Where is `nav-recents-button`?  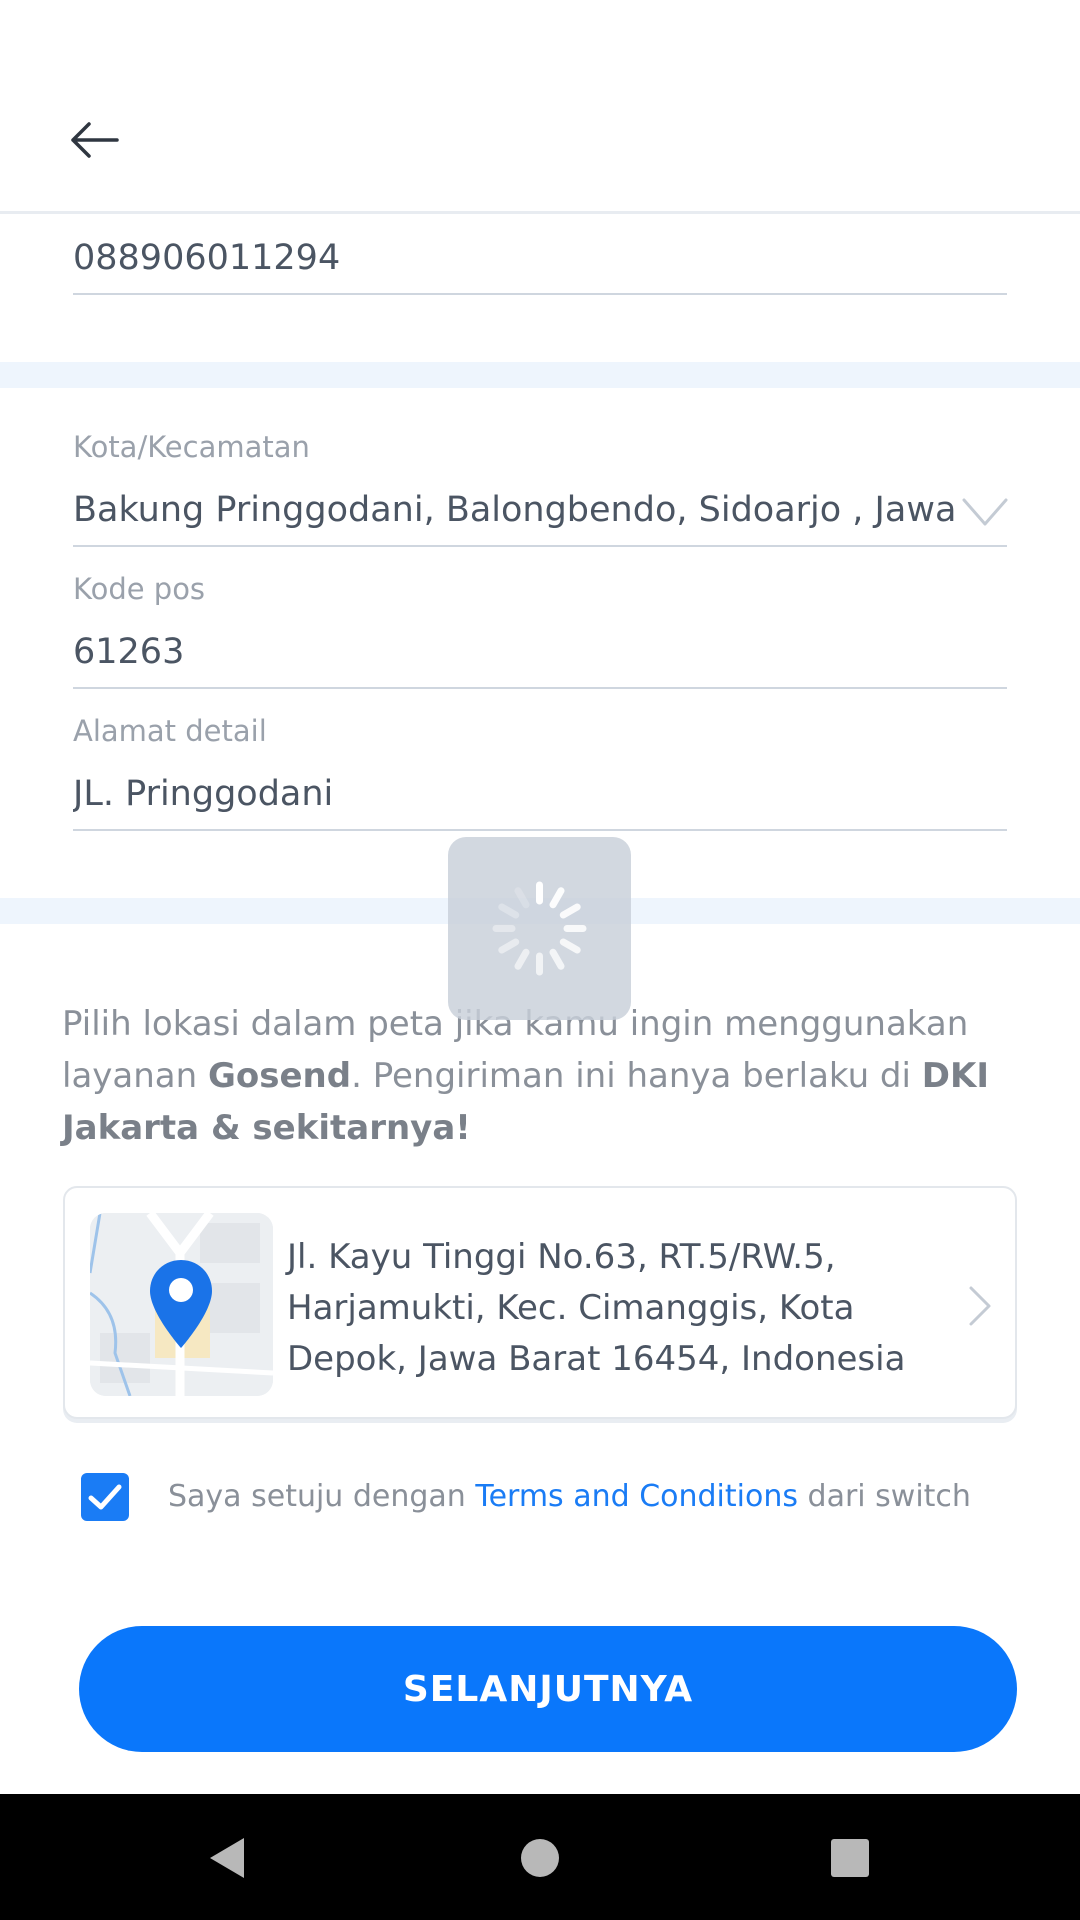
nav-recents-button is located at coordinates (850, 1858).